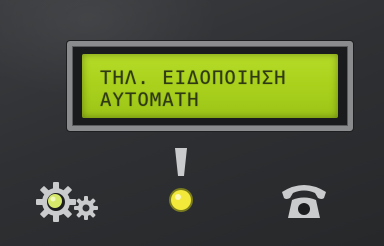 This screenshot has height=246, width=384. I want to click on gears-icon, so click(67, 202).